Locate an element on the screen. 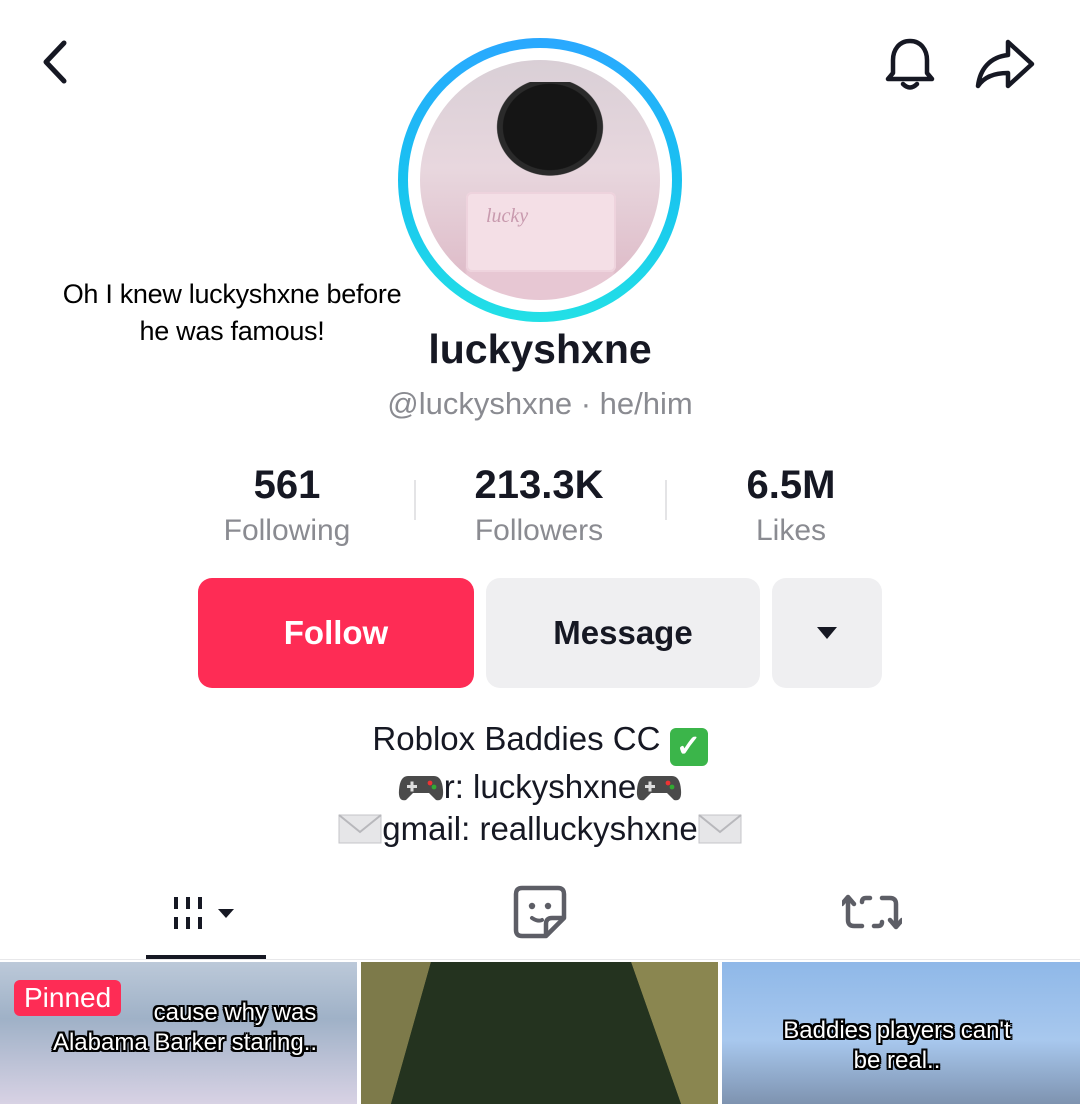 Image resolution: width=1080 pixels, height=1104 pixels. bio-line-2: r: luckyshxne is located at coordinates (540, 787).